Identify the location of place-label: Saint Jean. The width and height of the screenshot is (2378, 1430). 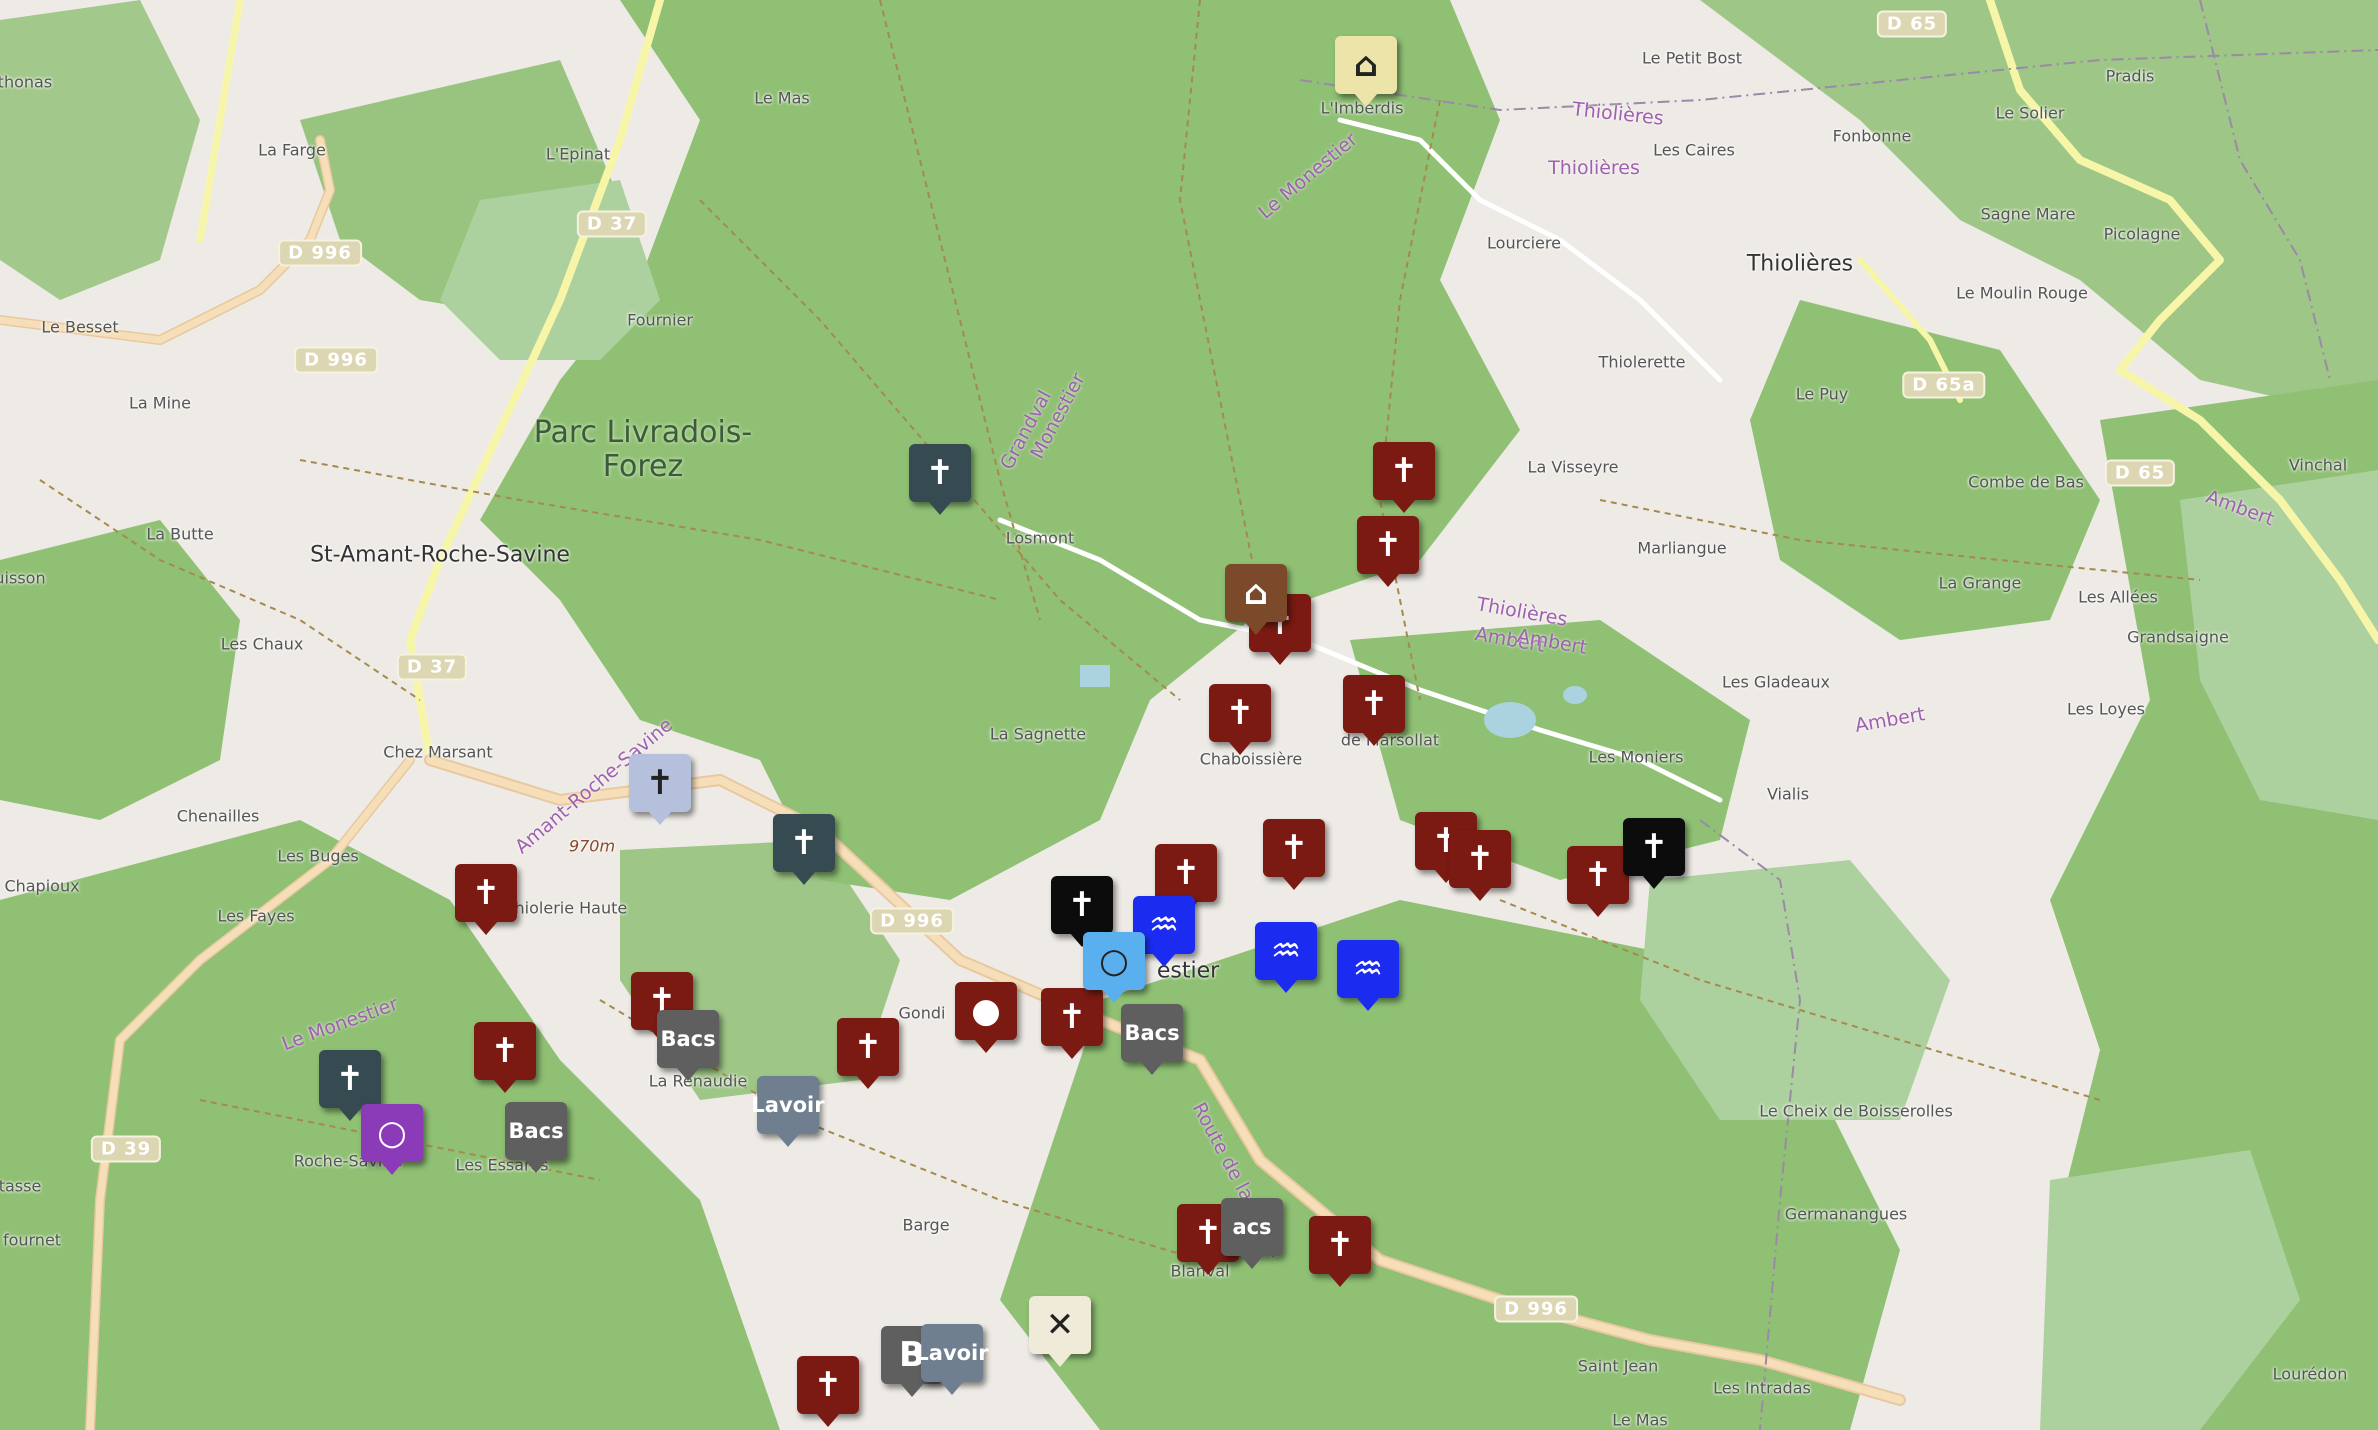
(1618, 1366).